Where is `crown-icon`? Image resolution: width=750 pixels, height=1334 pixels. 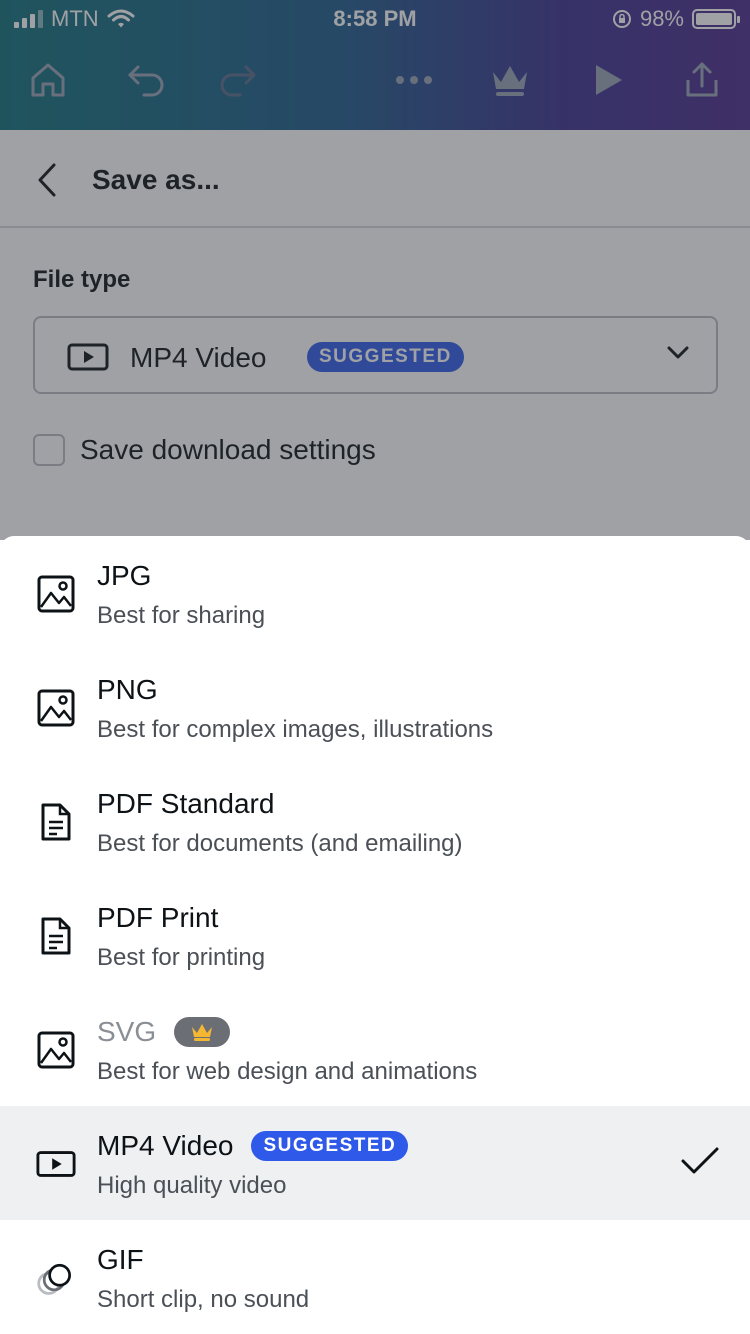
crown-icon is located at coordinates (202, 1032).